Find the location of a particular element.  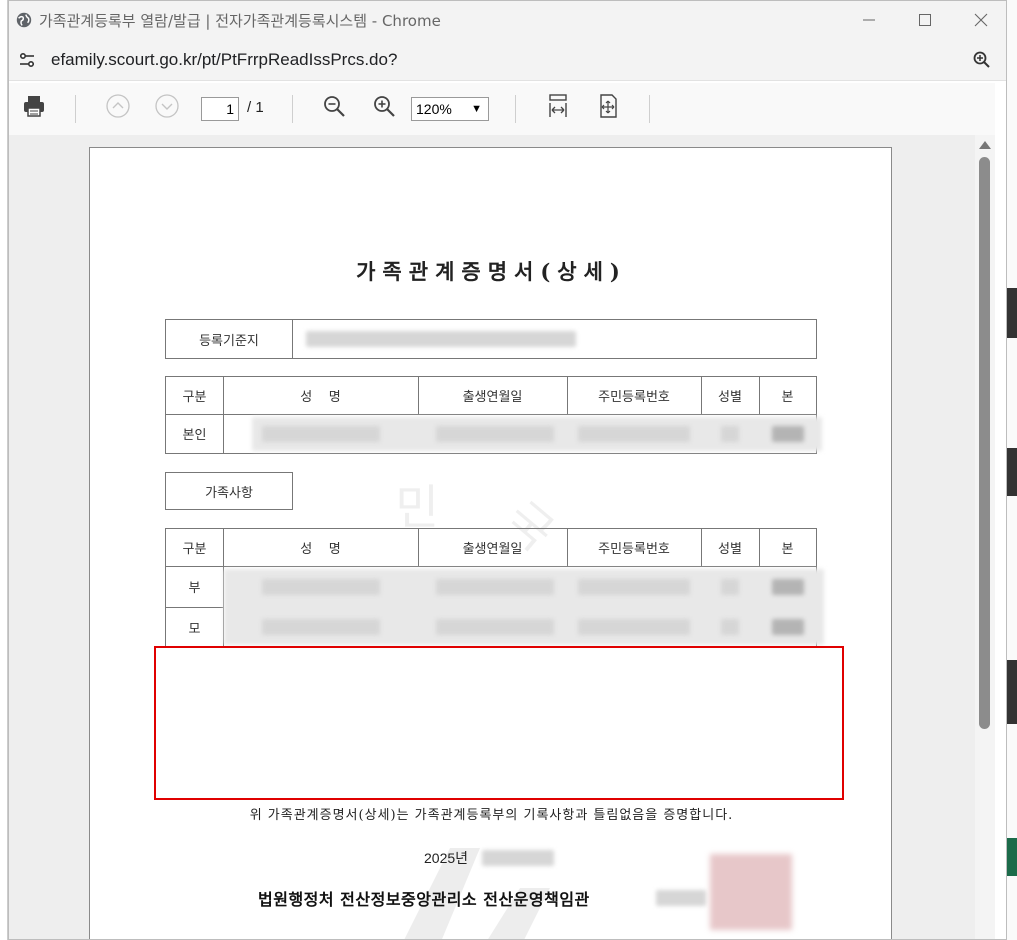

scroll-up-icon is located at coordinates (985, 145).